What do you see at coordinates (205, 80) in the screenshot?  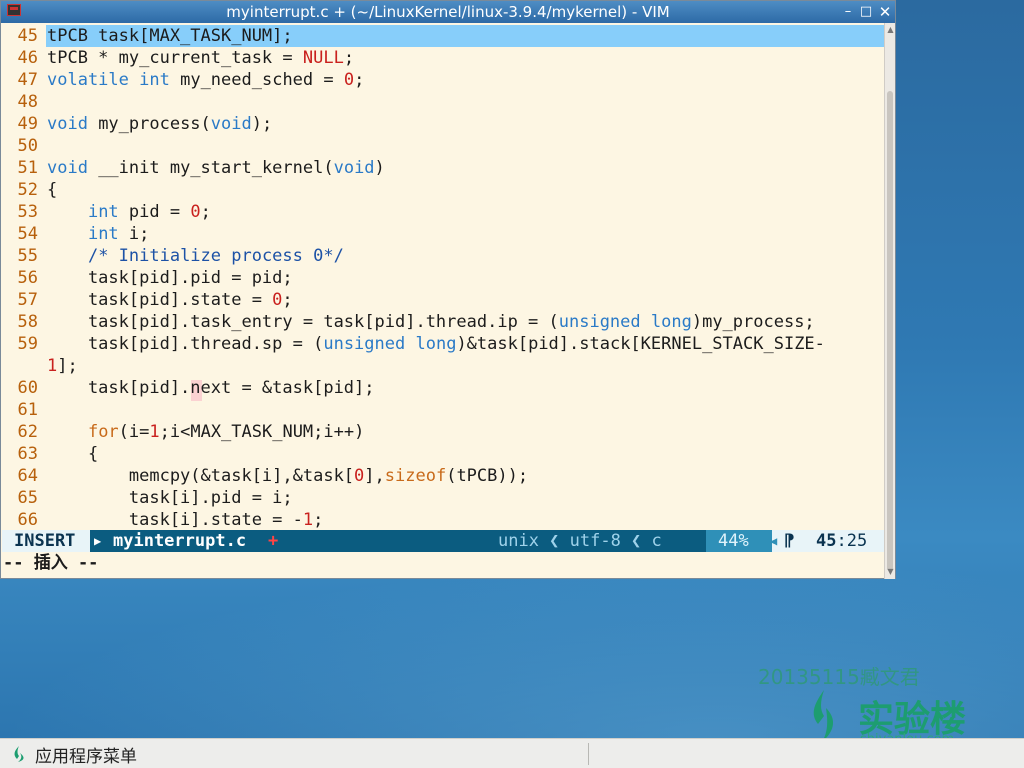 I see `code-text: volatile int my_need_sched = 0;` at bounding box center [205, 80].